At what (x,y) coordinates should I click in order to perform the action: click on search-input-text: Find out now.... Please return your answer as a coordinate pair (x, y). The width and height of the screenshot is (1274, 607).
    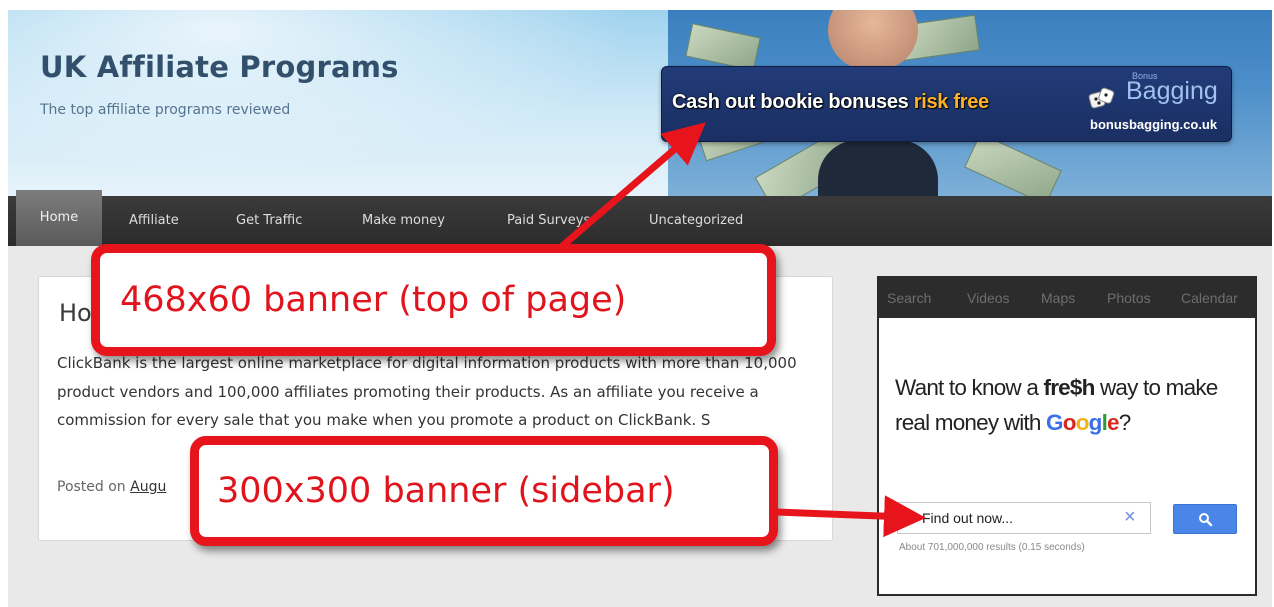
    Looking at the image, I should click on (968, 518).